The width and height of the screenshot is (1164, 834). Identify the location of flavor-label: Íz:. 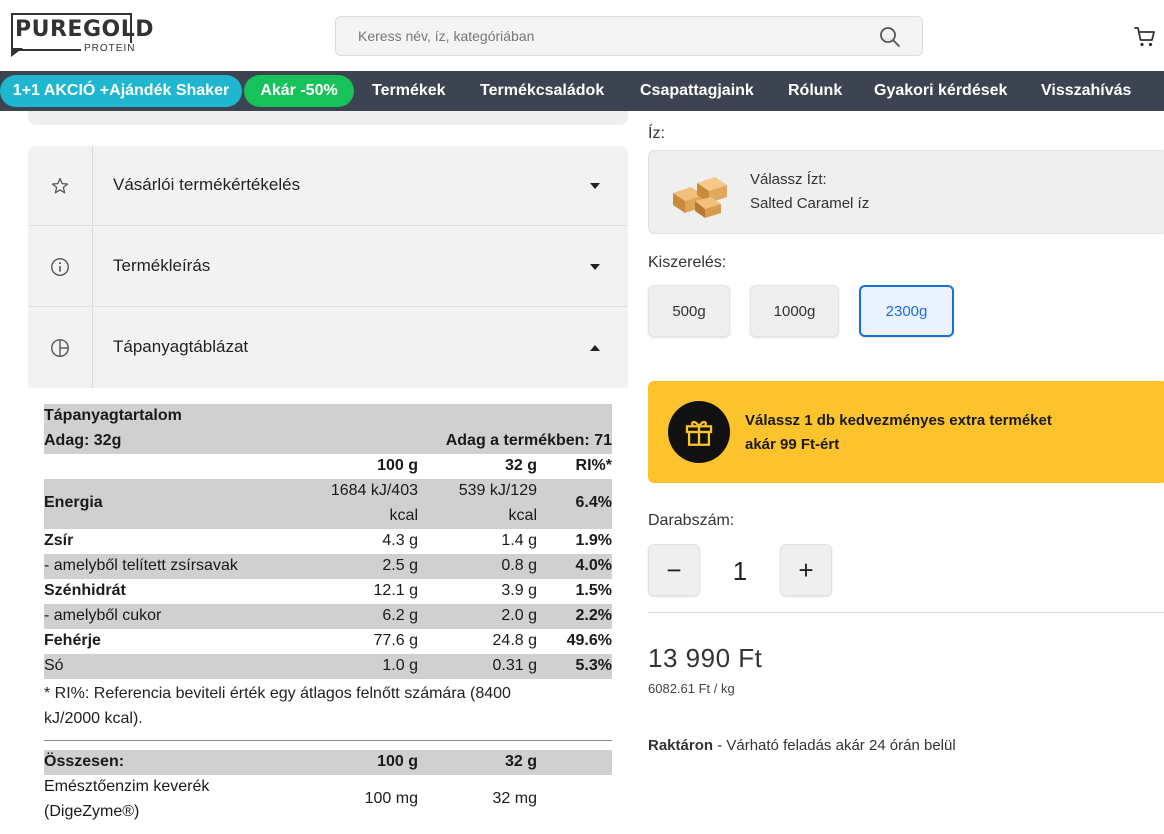
(656, 133).